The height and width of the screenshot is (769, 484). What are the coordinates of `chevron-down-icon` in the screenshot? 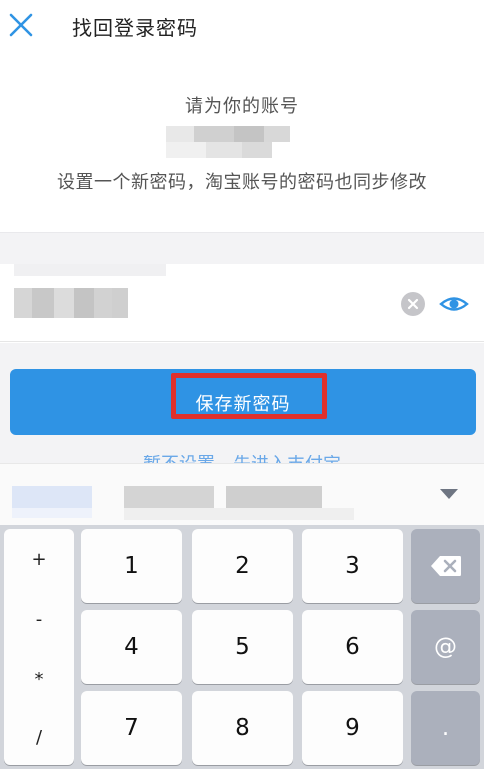 It's located at (449, 494).